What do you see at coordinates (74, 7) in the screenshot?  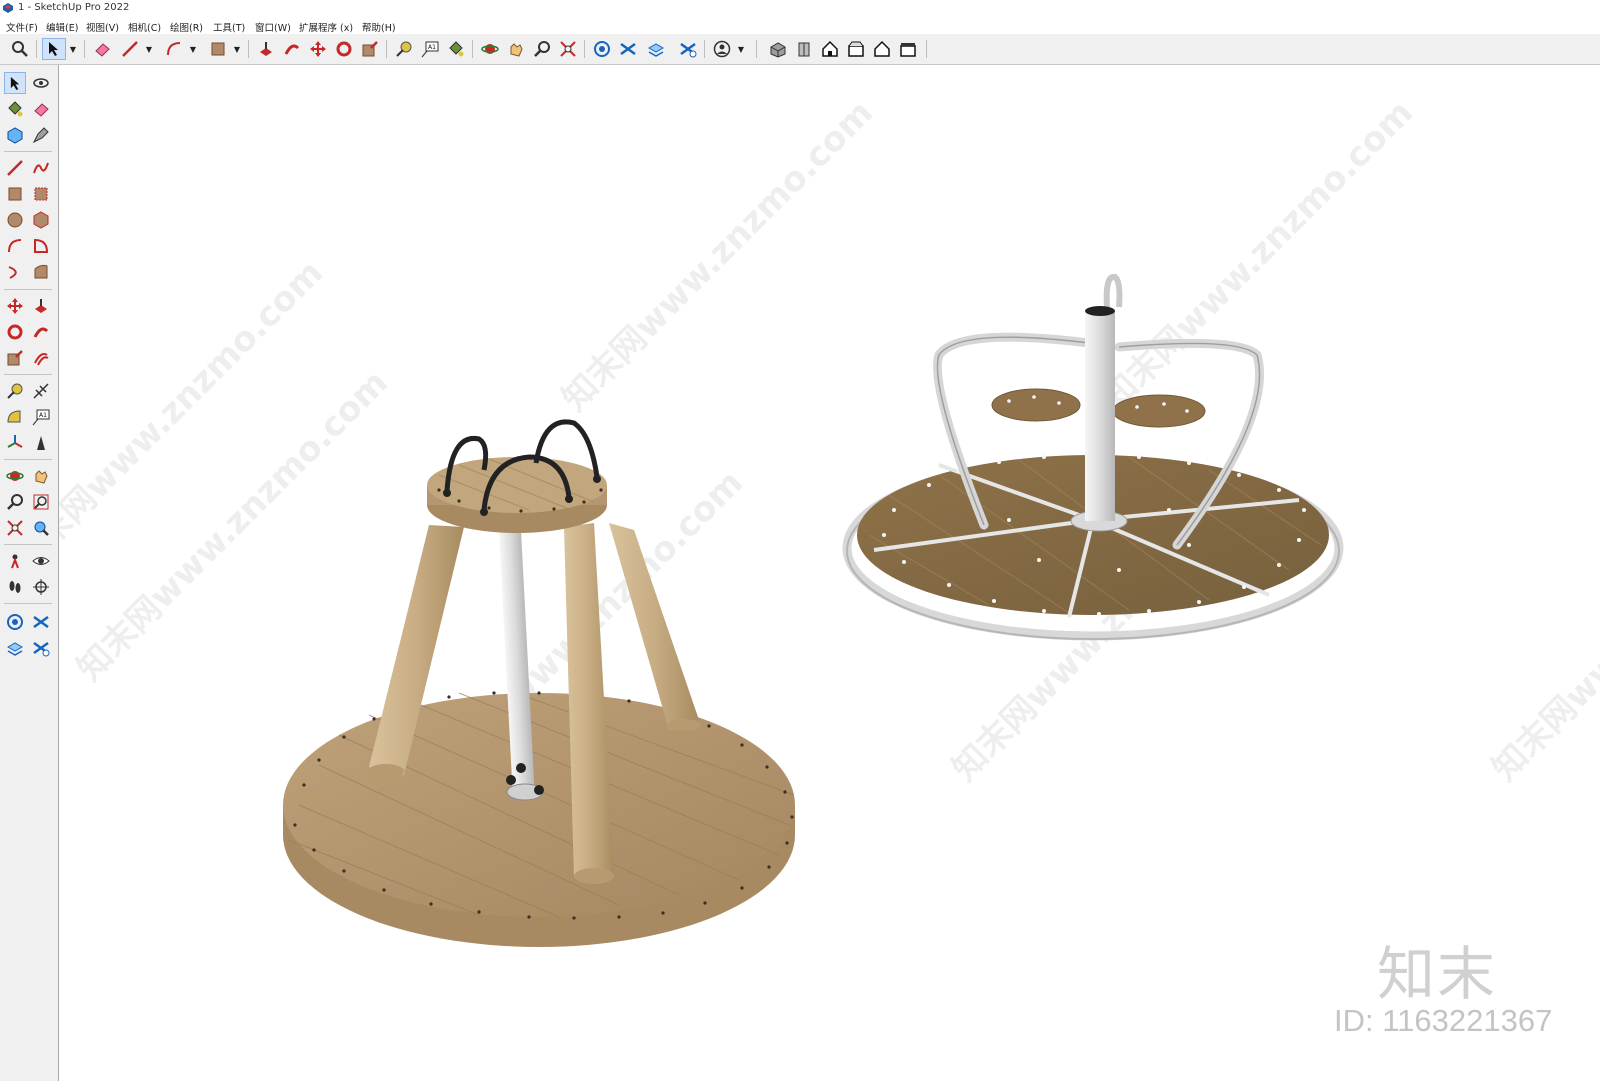 I see `window-title: 1 - SketchUp Pro 2022` at bounding box center [74, 7].